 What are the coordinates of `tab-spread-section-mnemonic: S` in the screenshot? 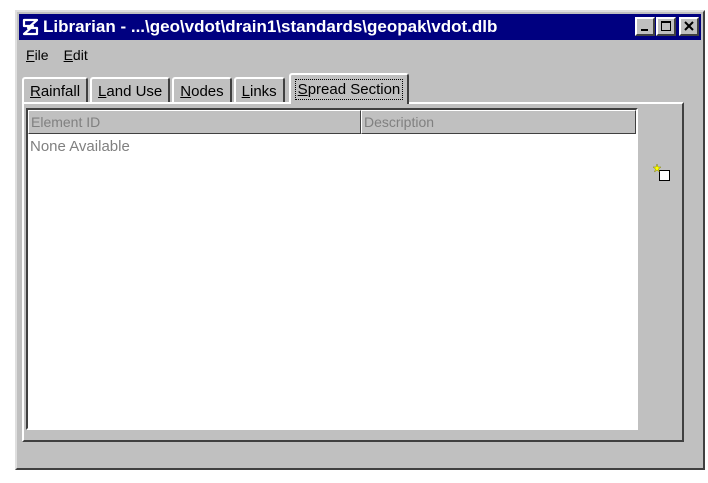 It's located at (302, 89).